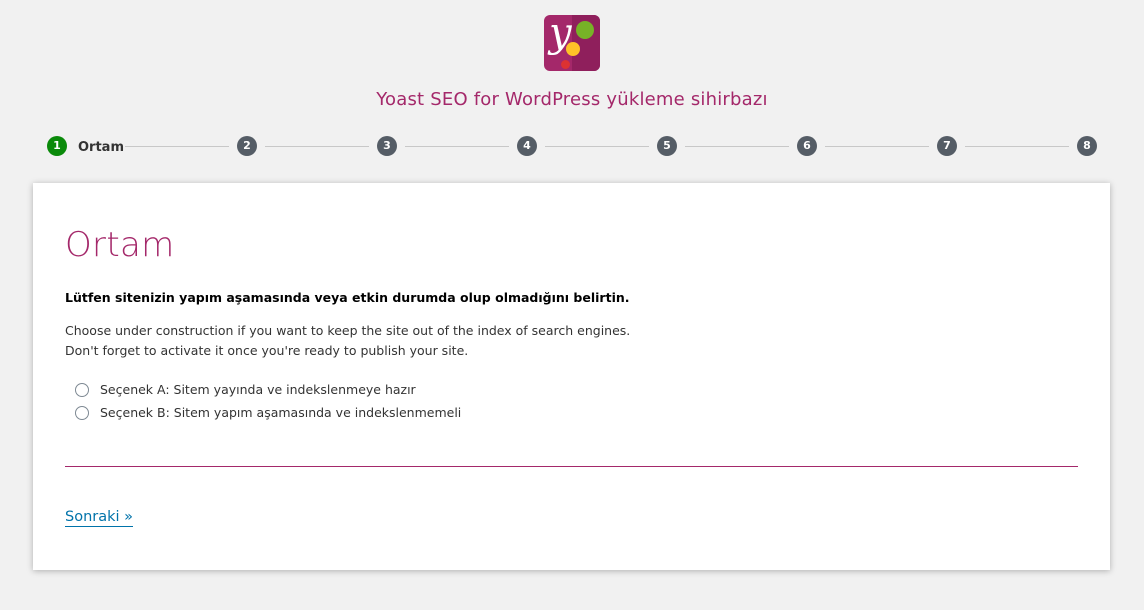 The width and height of the screenshot is (1144, 610). Describe the element at coordinates (247, 146) in the screenshot. I see `step-2-button: 2` at that location.